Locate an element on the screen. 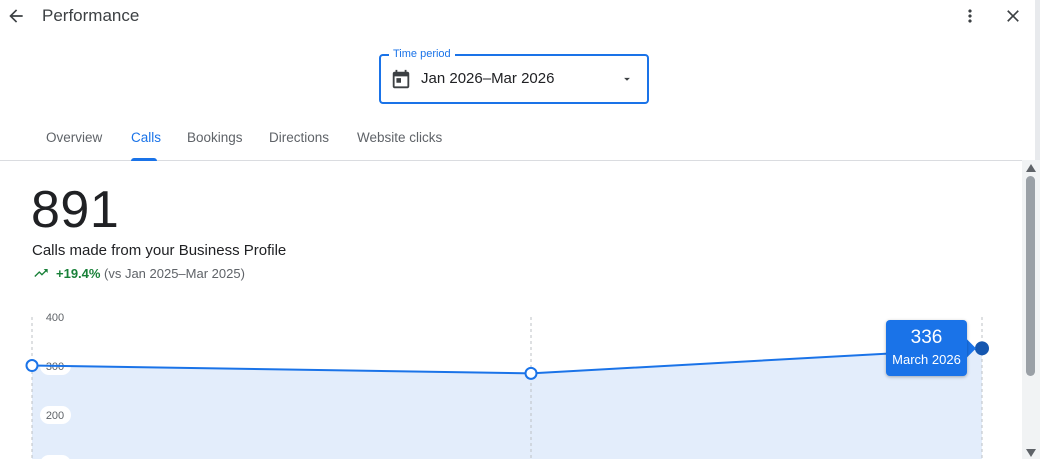 This screenshot has height=459, width=1040. more-options-button is located at coordinates (970, 16).